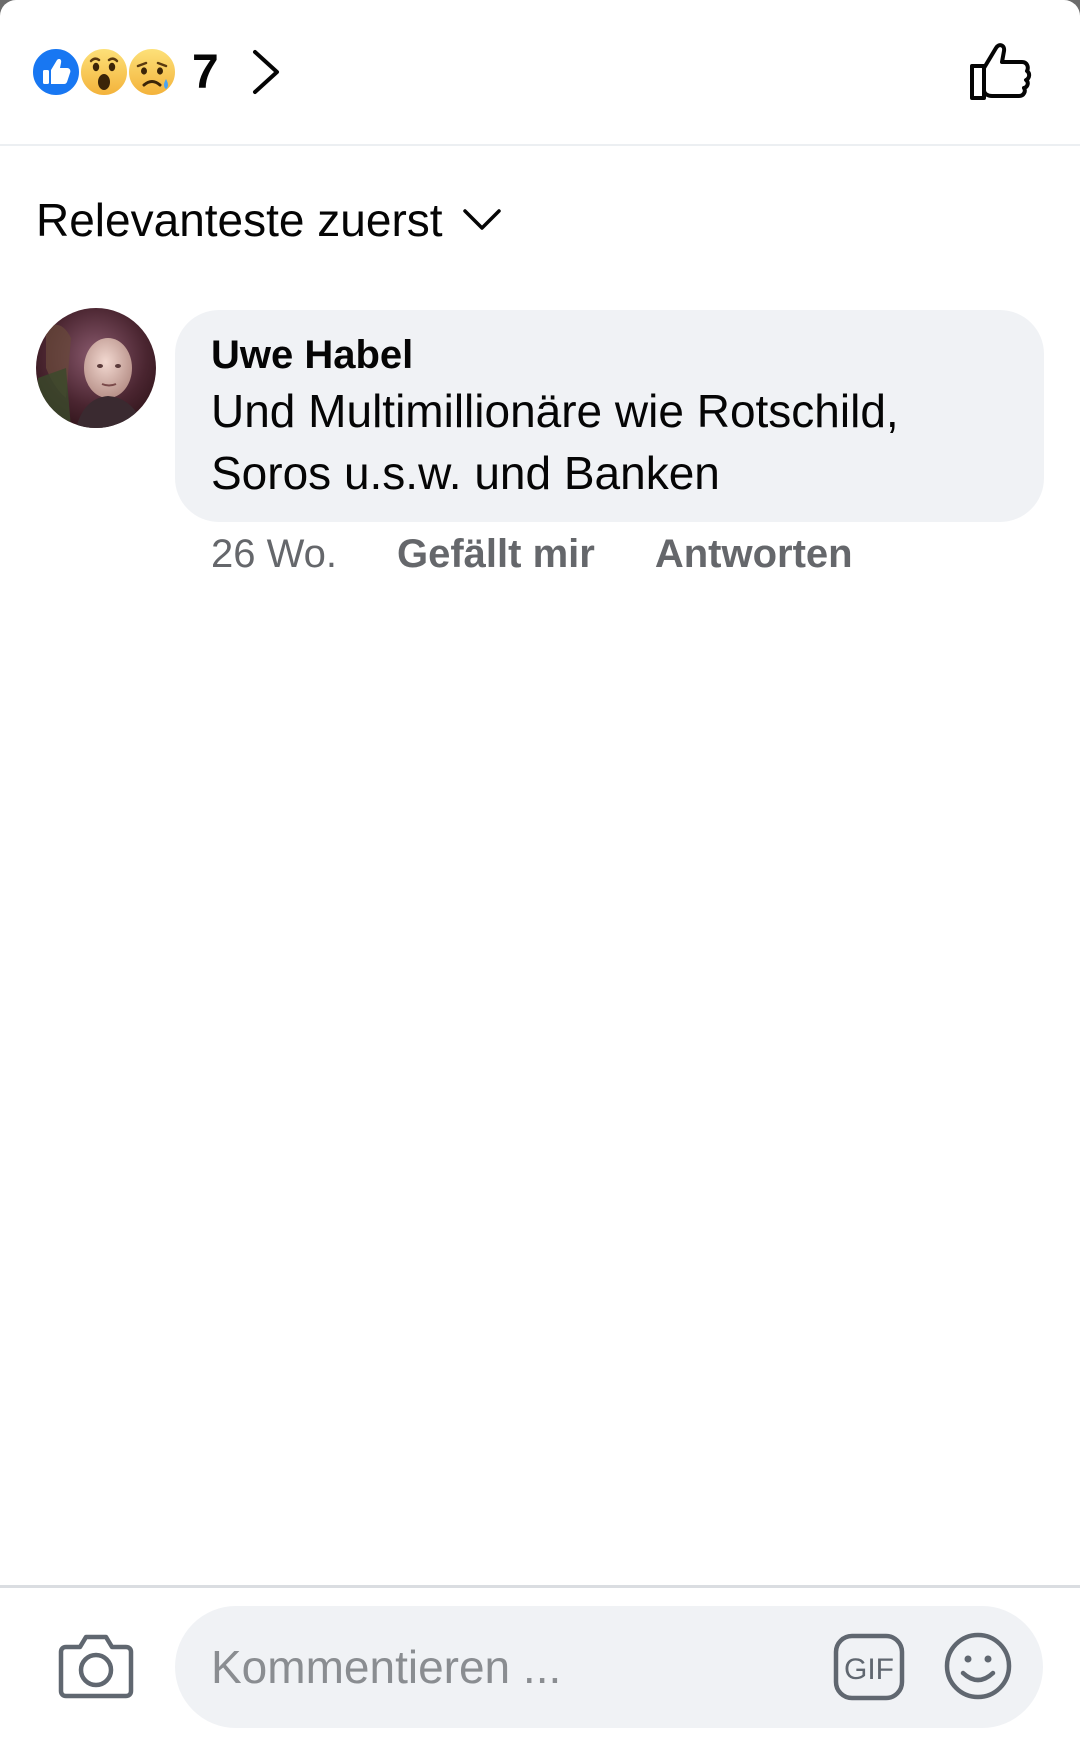 The height and width of the screenshot is (1740, 1080). I want to click on avatar-photo, so click(96, 368).